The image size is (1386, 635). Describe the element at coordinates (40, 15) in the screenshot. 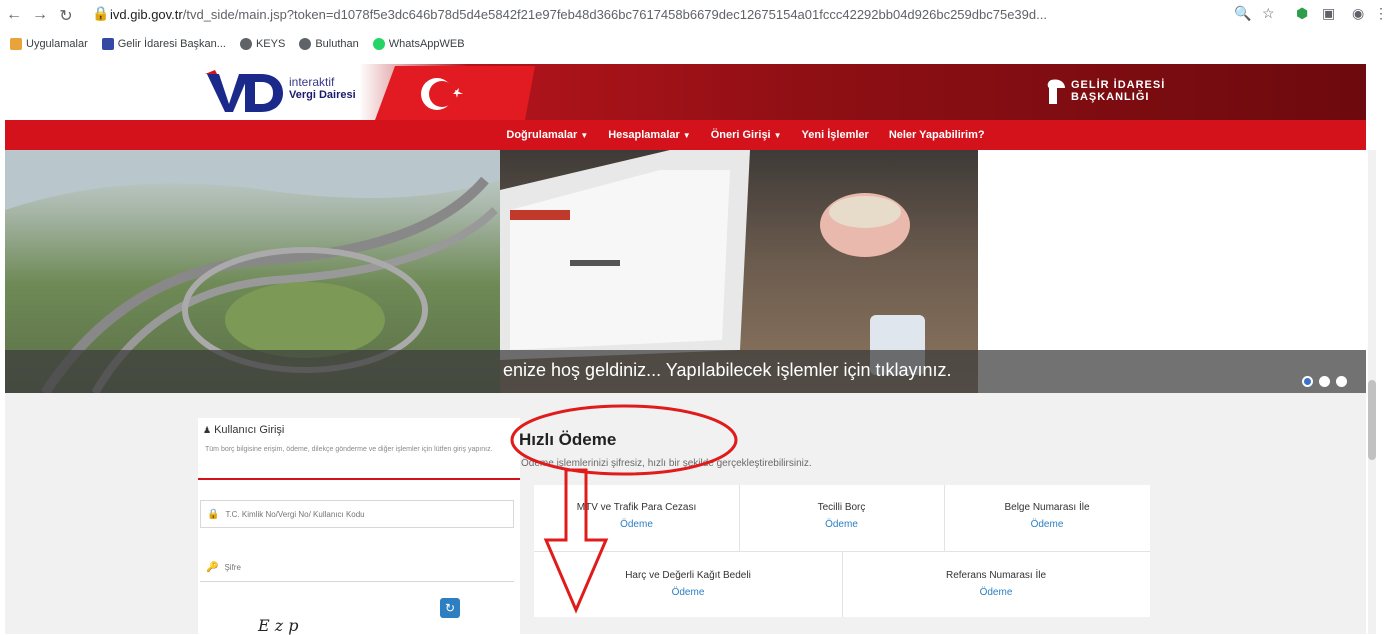

I see `forward-icon: →` at that location.